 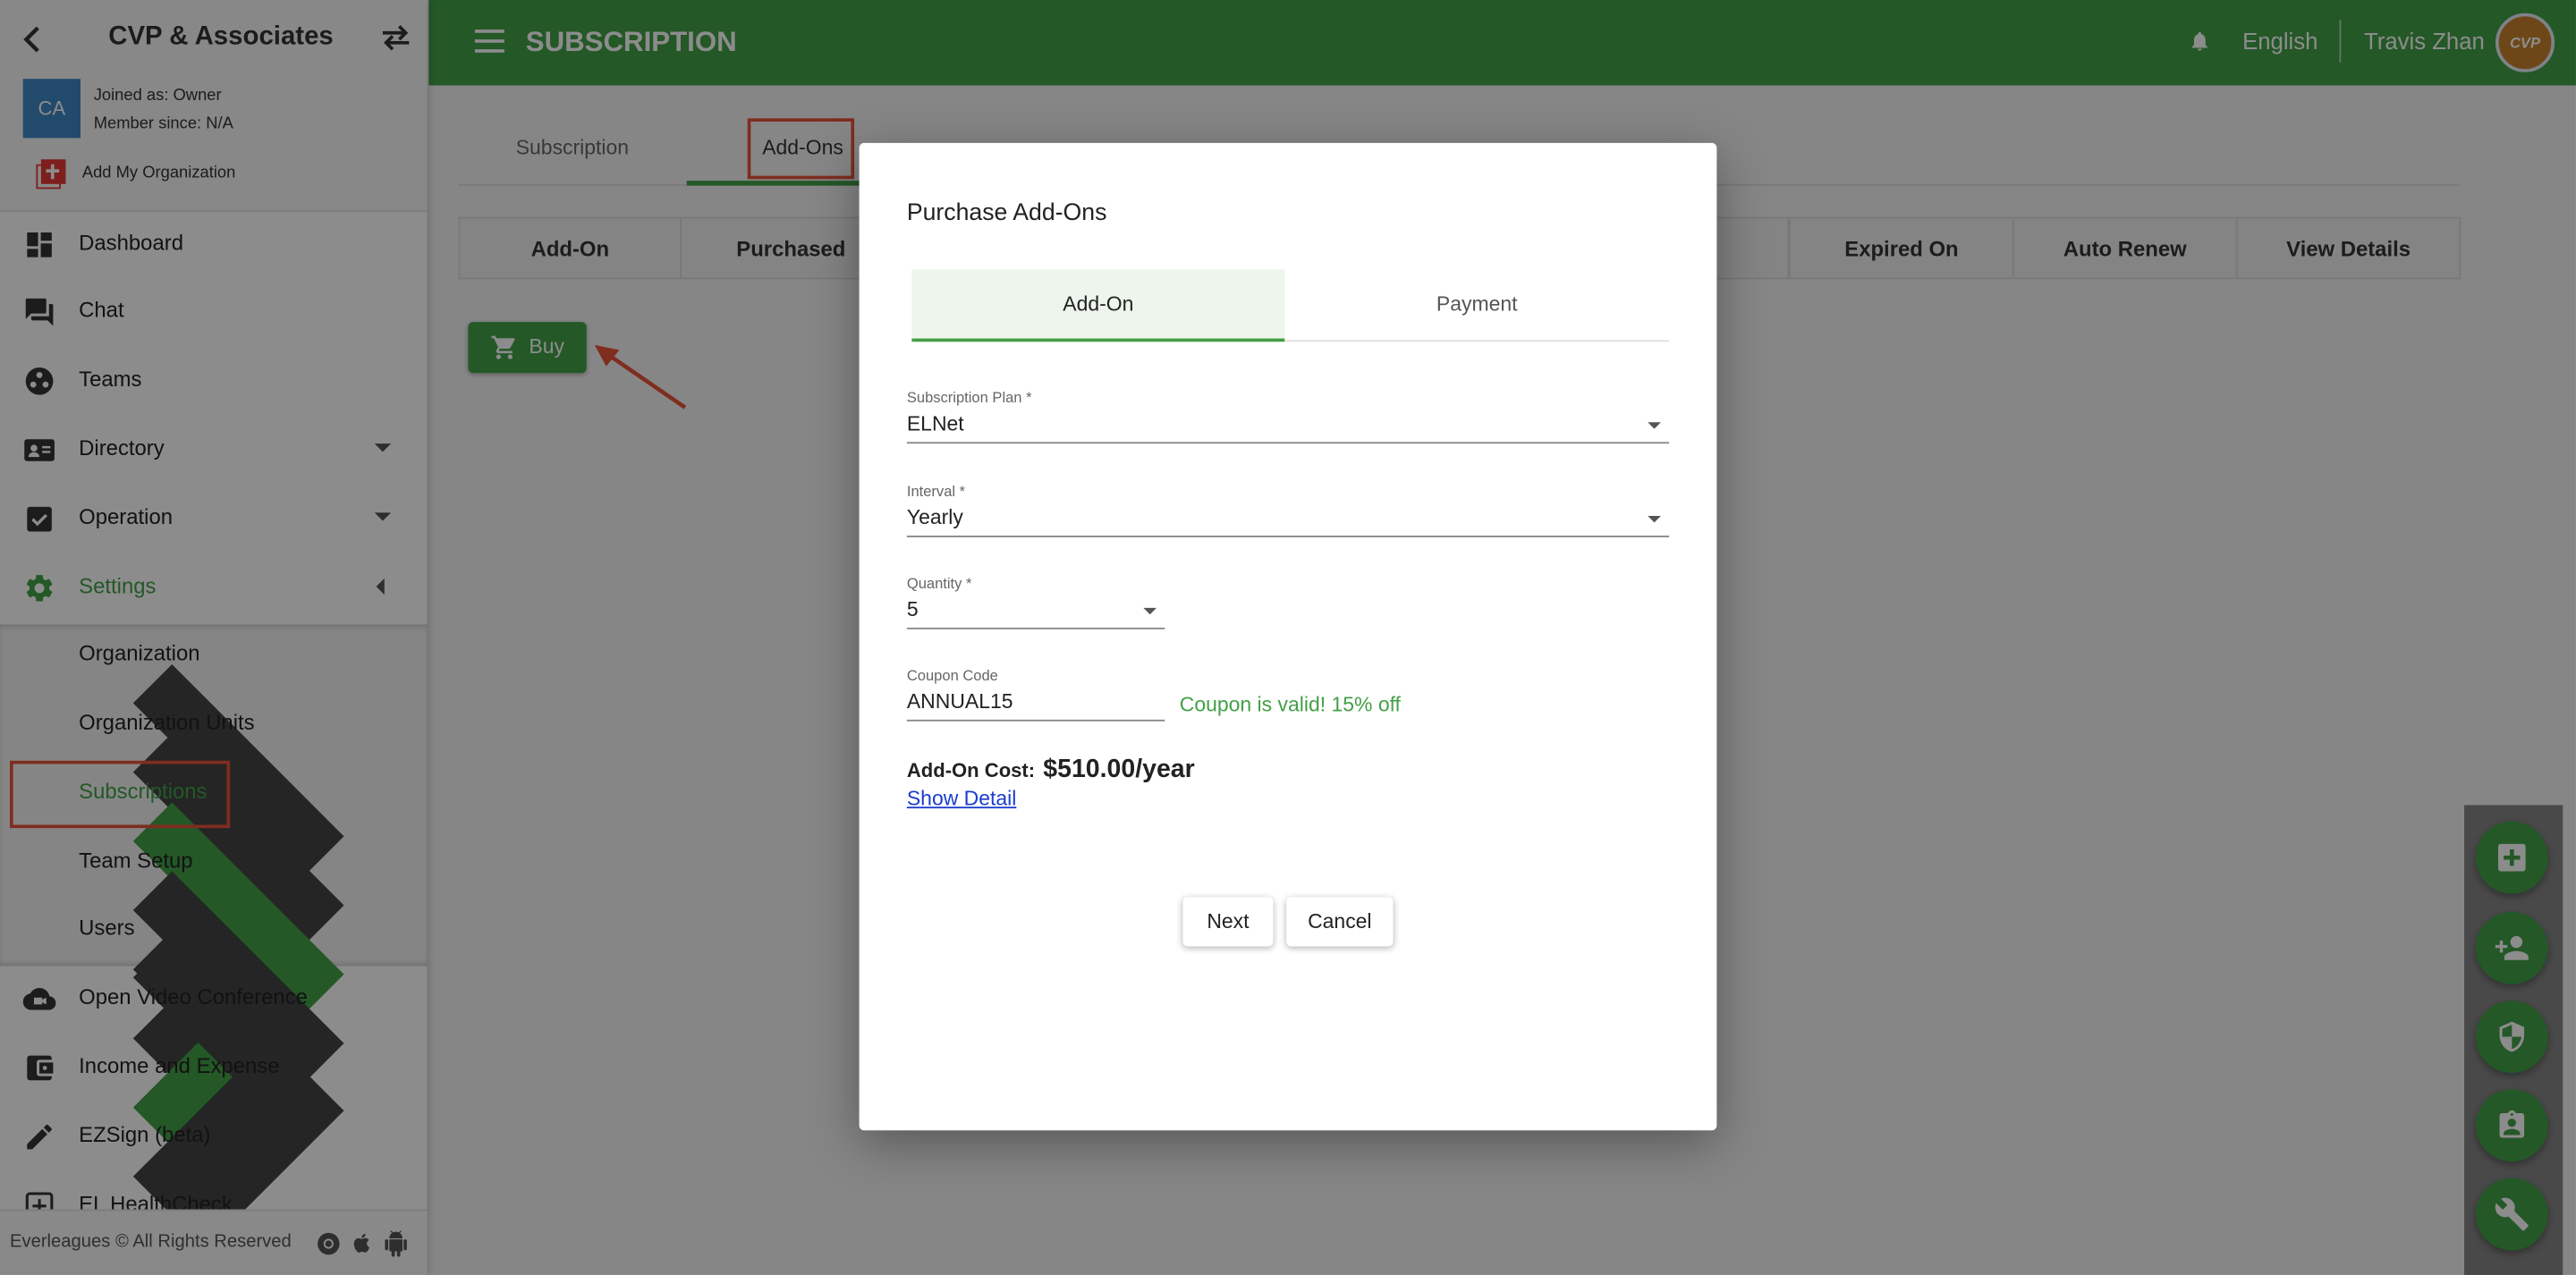 What do you see at coordinates (1035, 600) in the screenshot?
I see `quantity-select: Quantity * 5` at bounding box center [1035, 600].